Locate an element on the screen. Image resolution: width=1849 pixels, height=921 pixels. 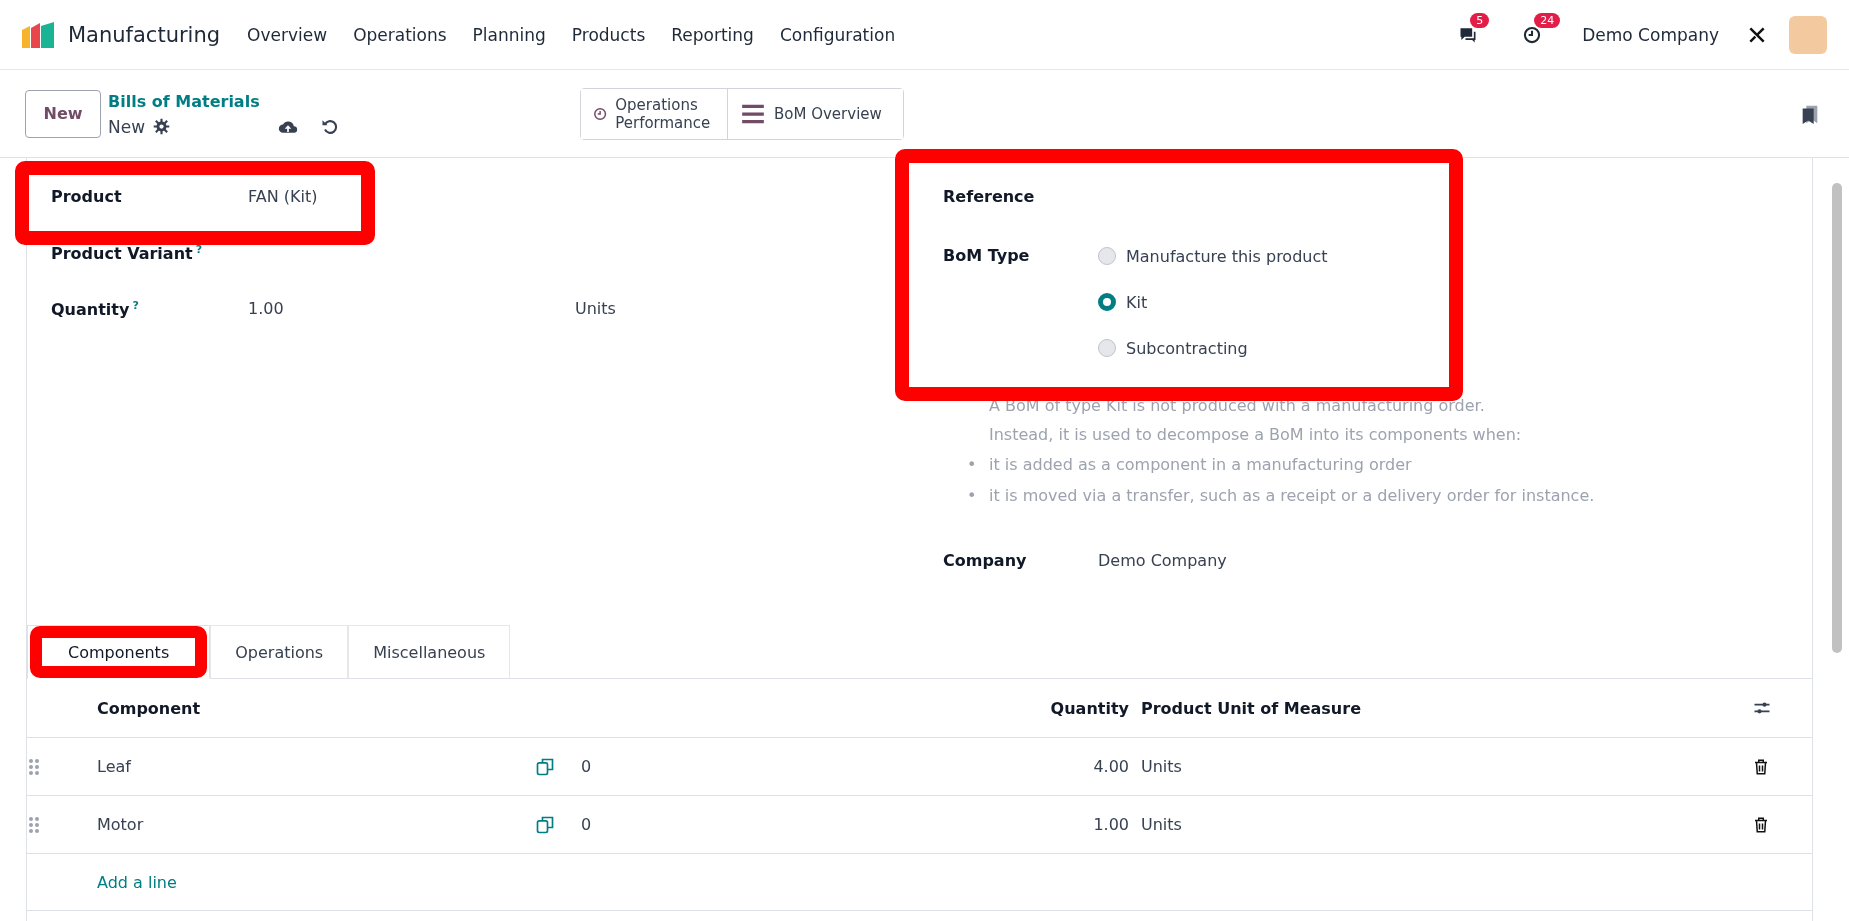
record-name: New is located at coordinates (127, 126).